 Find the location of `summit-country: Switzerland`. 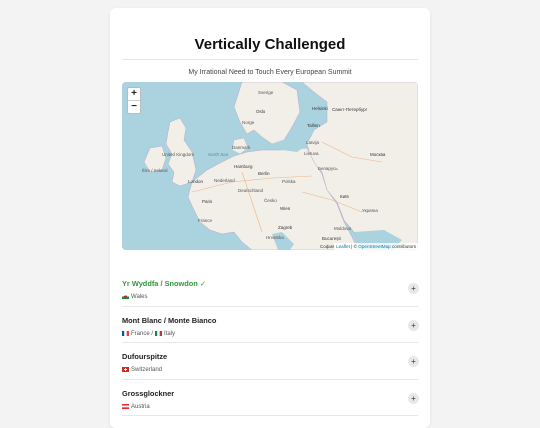

summit-country: Switzerland is located at coordinates (142, 370).